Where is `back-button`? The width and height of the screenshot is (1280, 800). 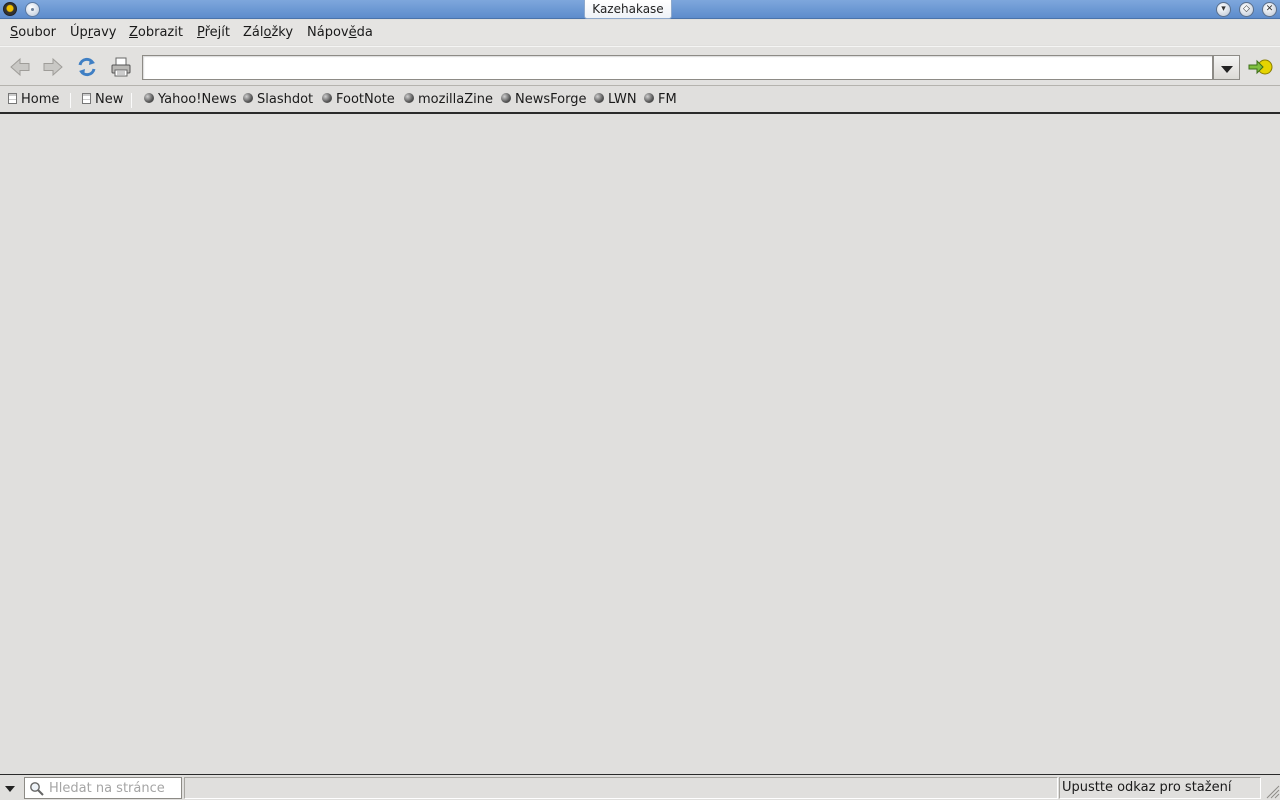 back-button is located at coordinates (20, 67).